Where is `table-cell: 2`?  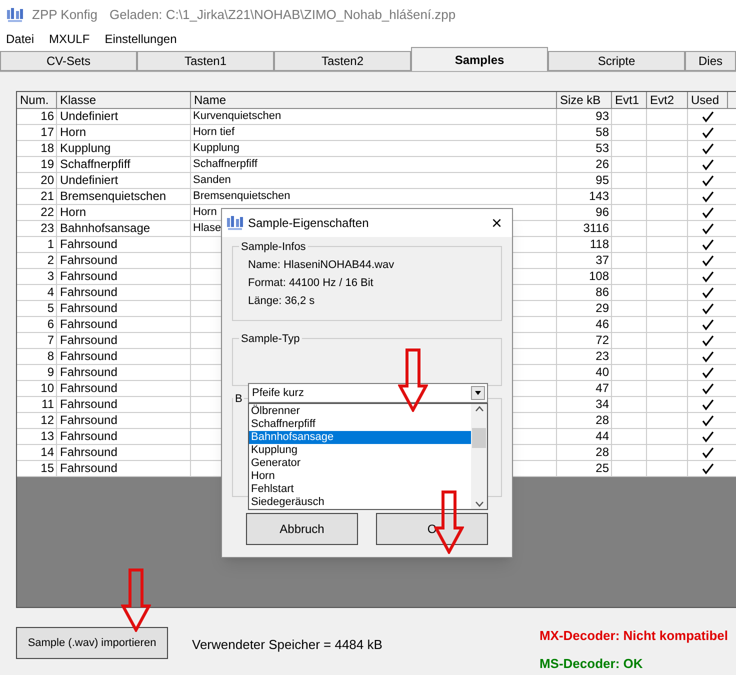
table-cell: 2 is located at coordinates (37, 260).